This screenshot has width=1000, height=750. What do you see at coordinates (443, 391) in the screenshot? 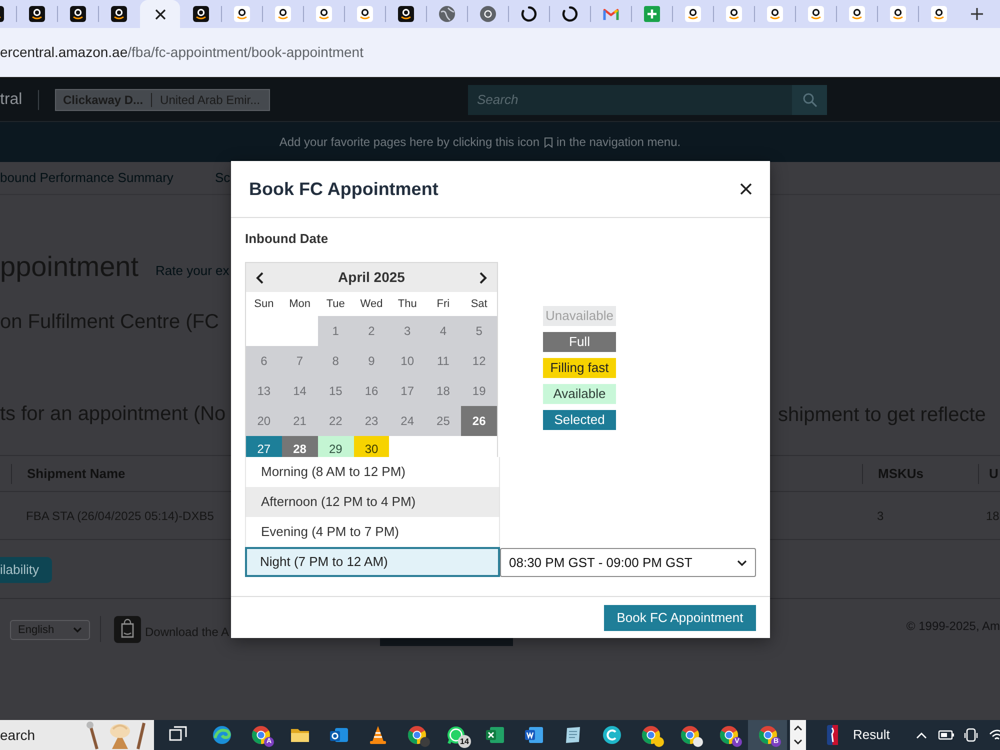
I see `calendar-day: 18` at bounding box center [443, 391].